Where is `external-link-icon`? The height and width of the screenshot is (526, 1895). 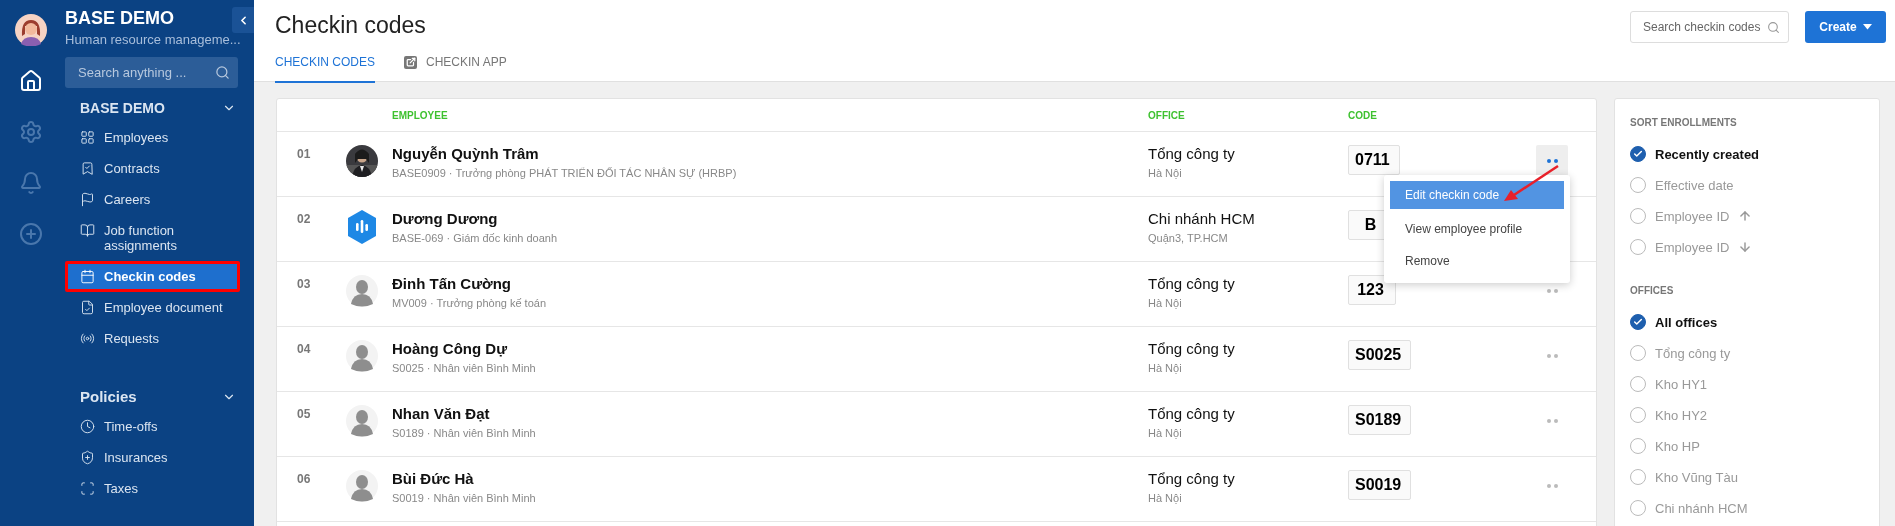 external-link-icon is located at coordinates (410, 62).